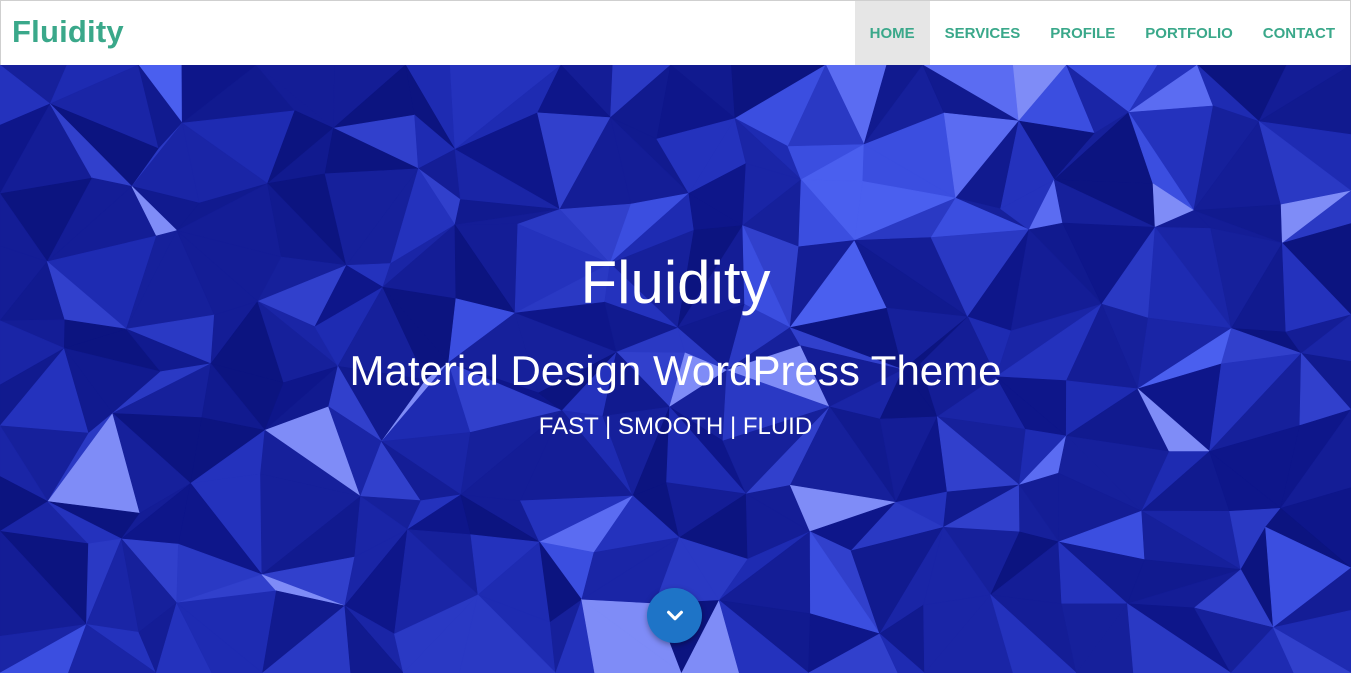  I want to click on scroll-down-button, so click(674, 615).